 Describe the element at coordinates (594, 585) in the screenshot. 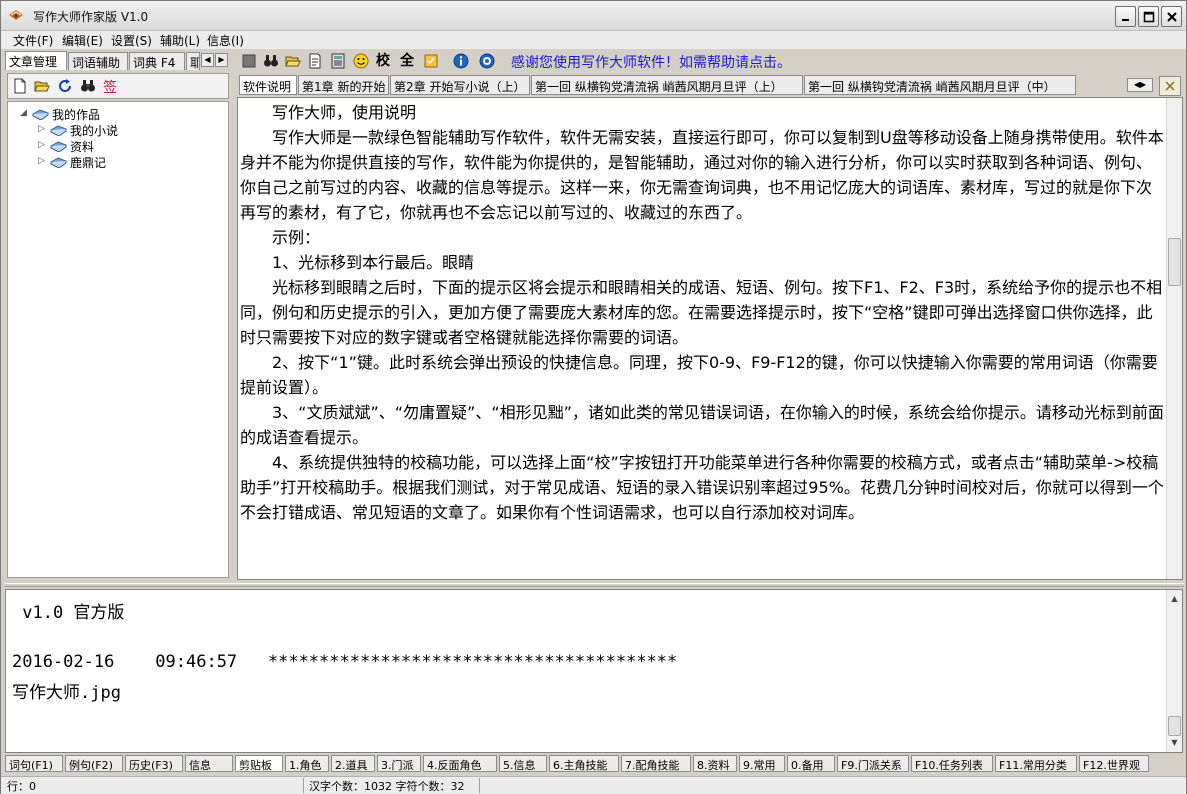

I see `pane-splitter` at that location.